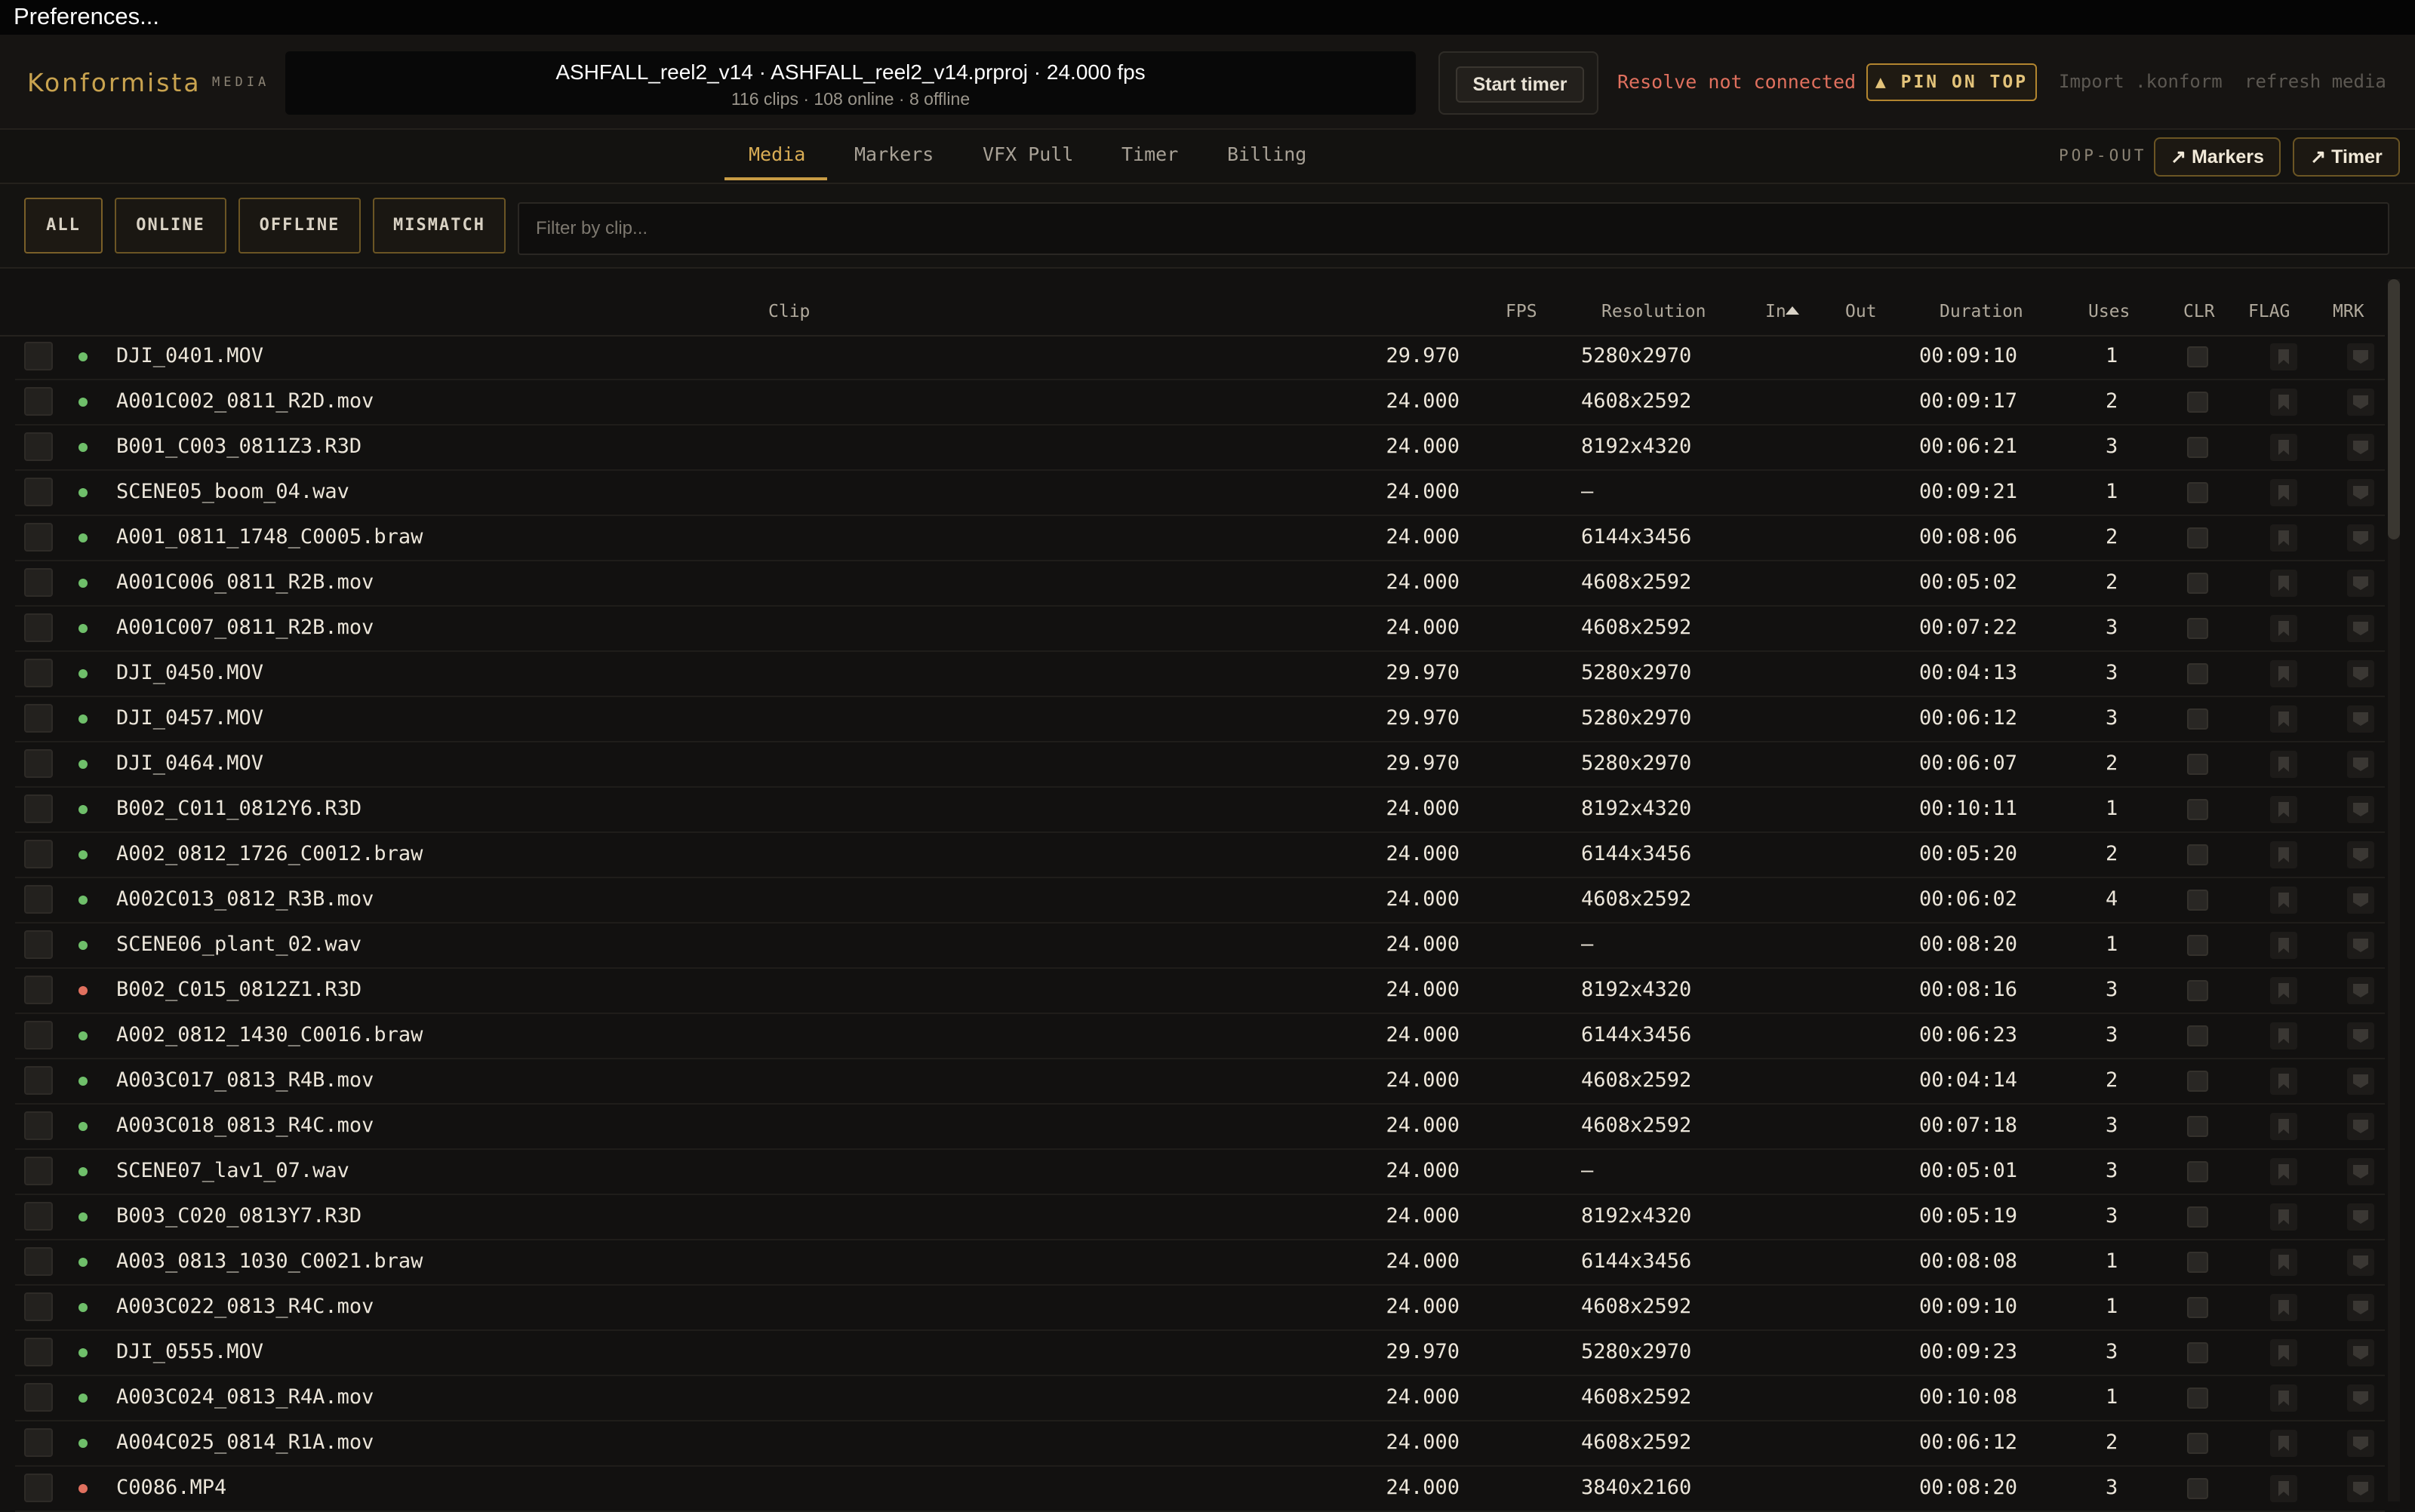 The width and height of the screenshot is (2415, 1512). What do you see at coordinates (1266, 154) in the screenshot?
I see `tab-billing: Billing` at bounding box center [1266, 154].